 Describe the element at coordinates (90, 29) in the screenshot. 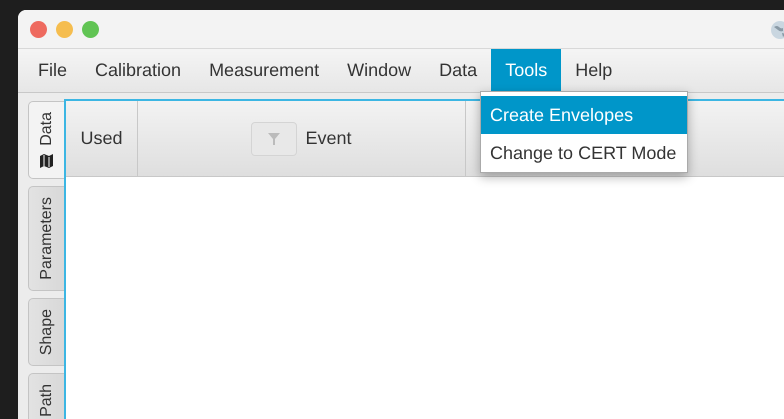

I see `zoom-button` at that location.